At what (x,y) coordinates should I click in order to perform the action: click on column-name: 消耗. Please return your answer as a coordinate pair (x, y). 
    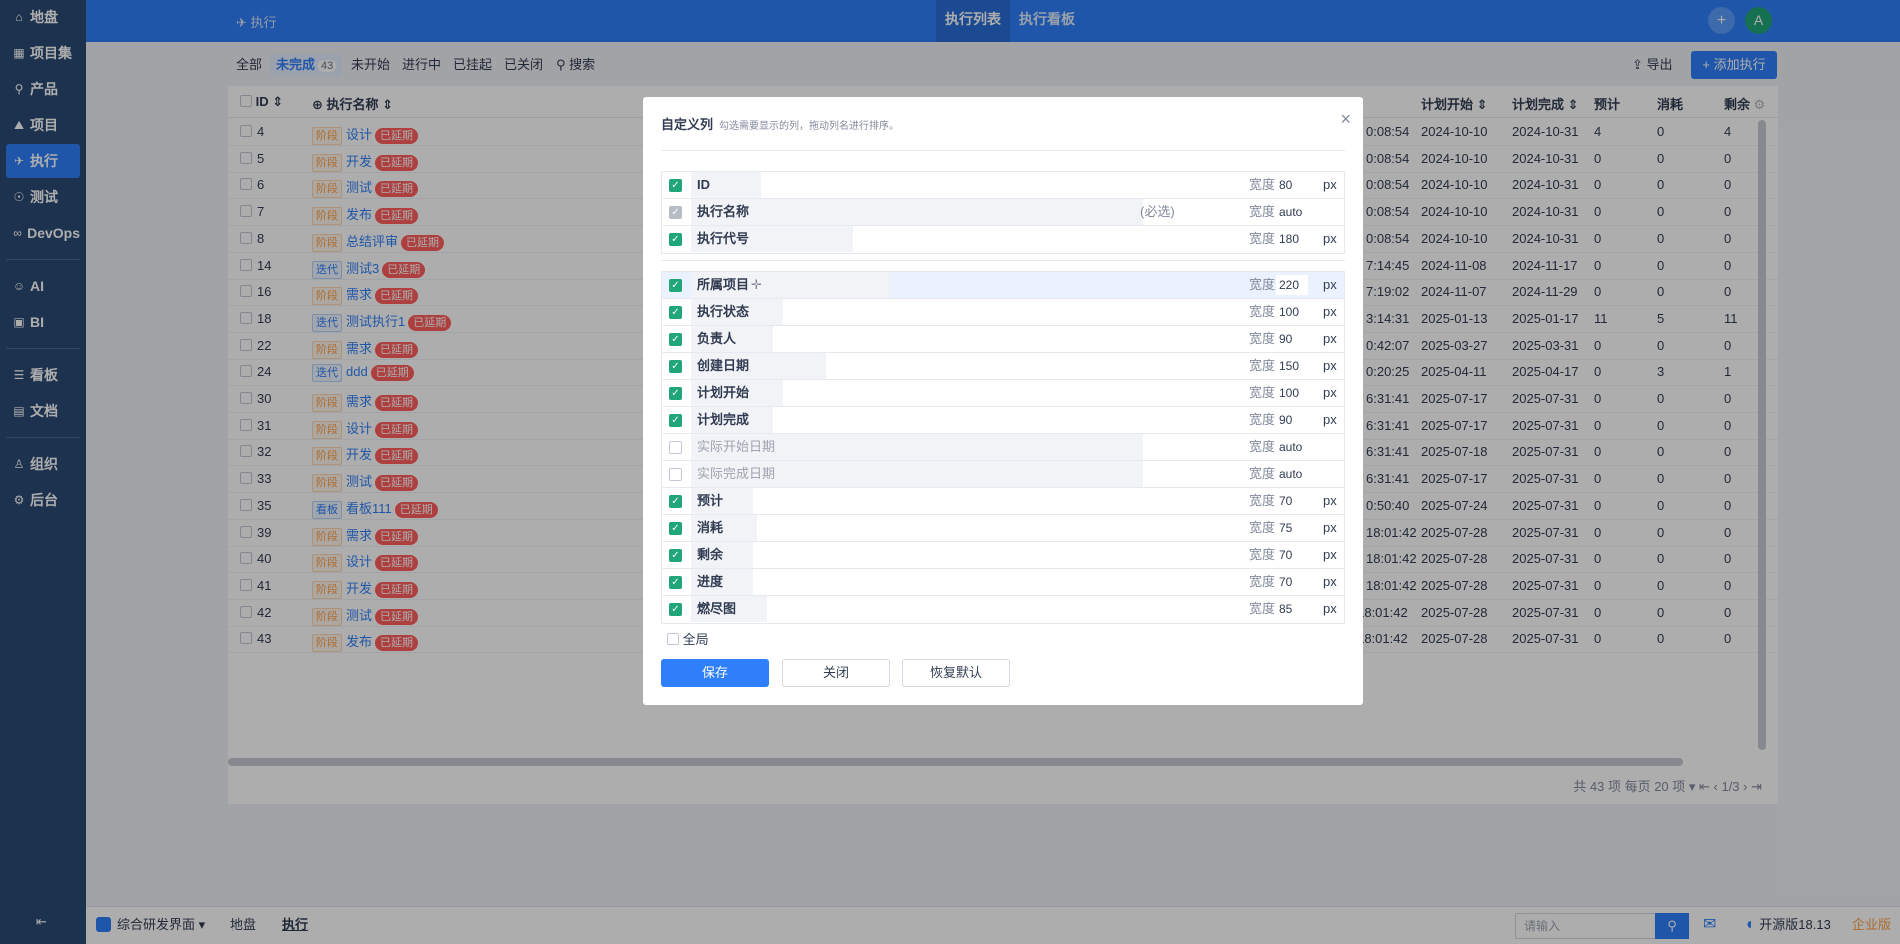
    Looking at the image, I should click on (724, 528).